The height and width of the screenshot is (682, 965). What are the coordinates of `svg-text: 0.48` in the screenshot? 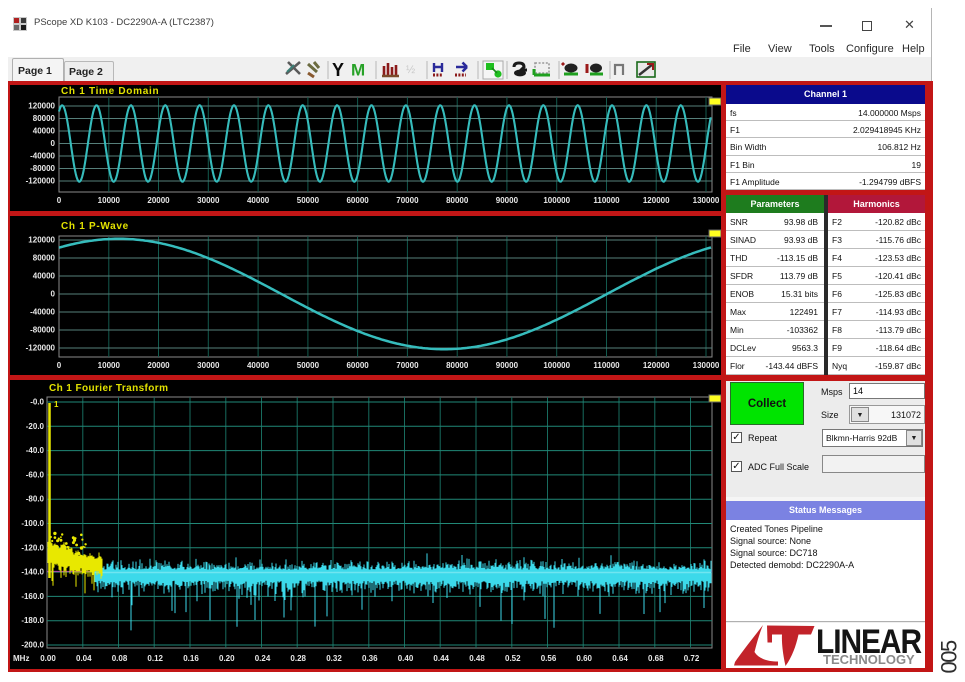 It's located at (477, 658).